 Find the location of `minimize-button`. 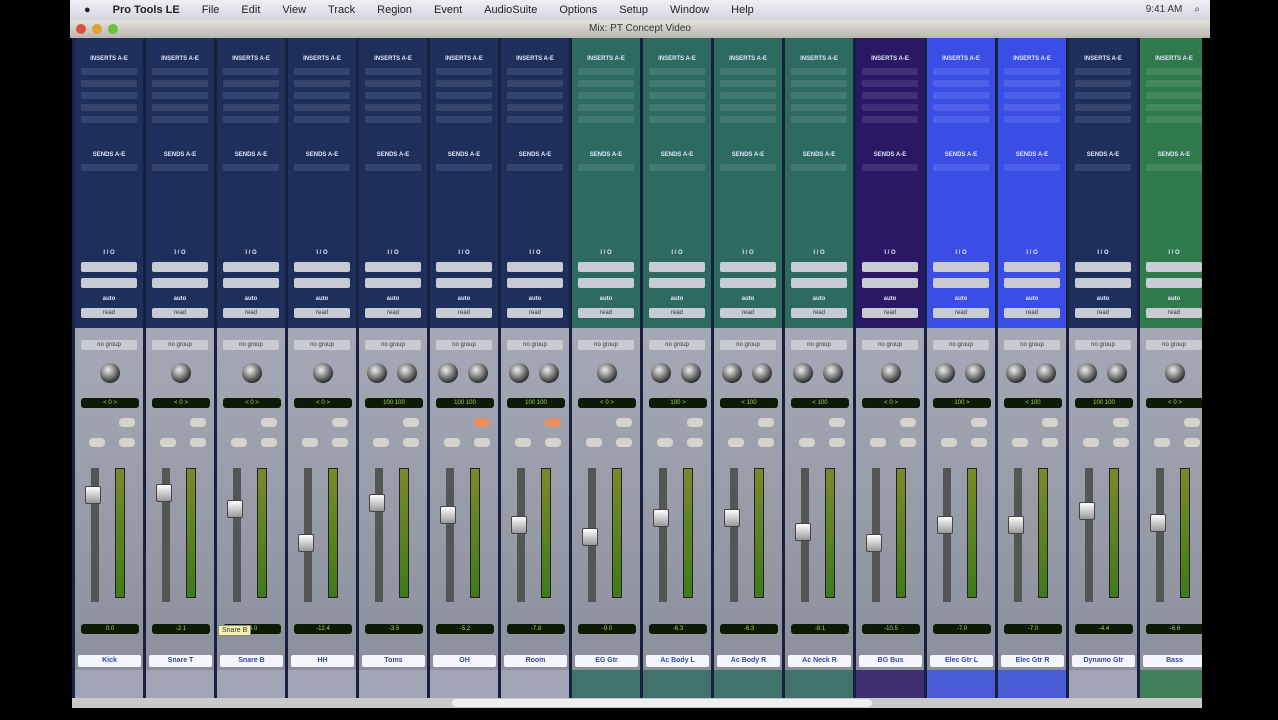

minimize-button is located at coordinates (97, 29).